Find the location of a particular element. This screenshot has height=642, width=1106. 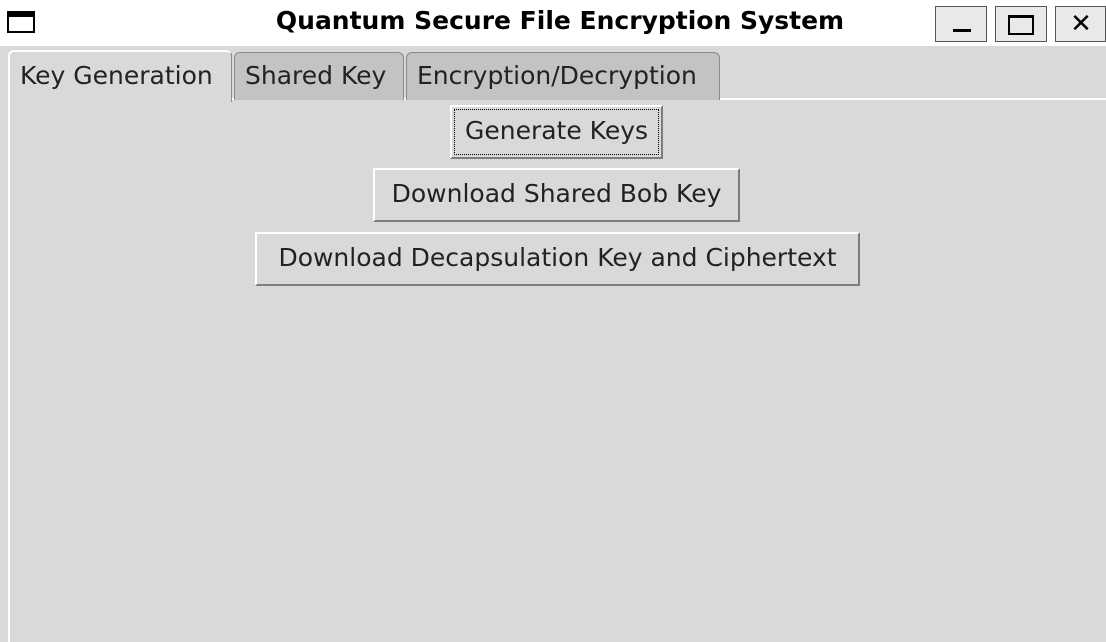

maximize-icon is located at coordinates (1021, 25).